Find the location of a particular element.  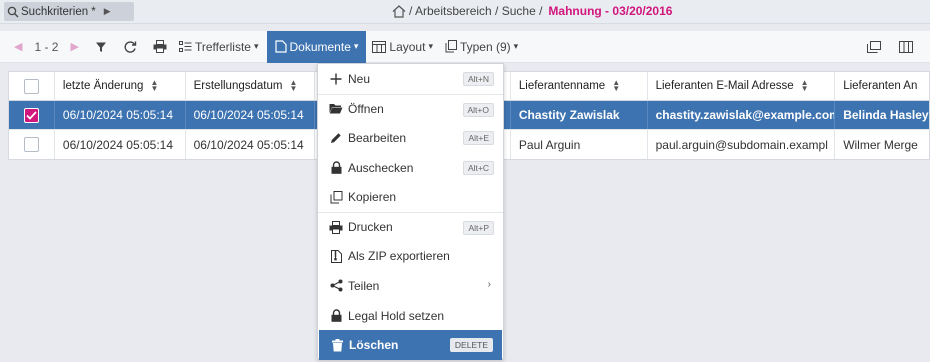

select-all-cell is located at coordinates (32, 86).